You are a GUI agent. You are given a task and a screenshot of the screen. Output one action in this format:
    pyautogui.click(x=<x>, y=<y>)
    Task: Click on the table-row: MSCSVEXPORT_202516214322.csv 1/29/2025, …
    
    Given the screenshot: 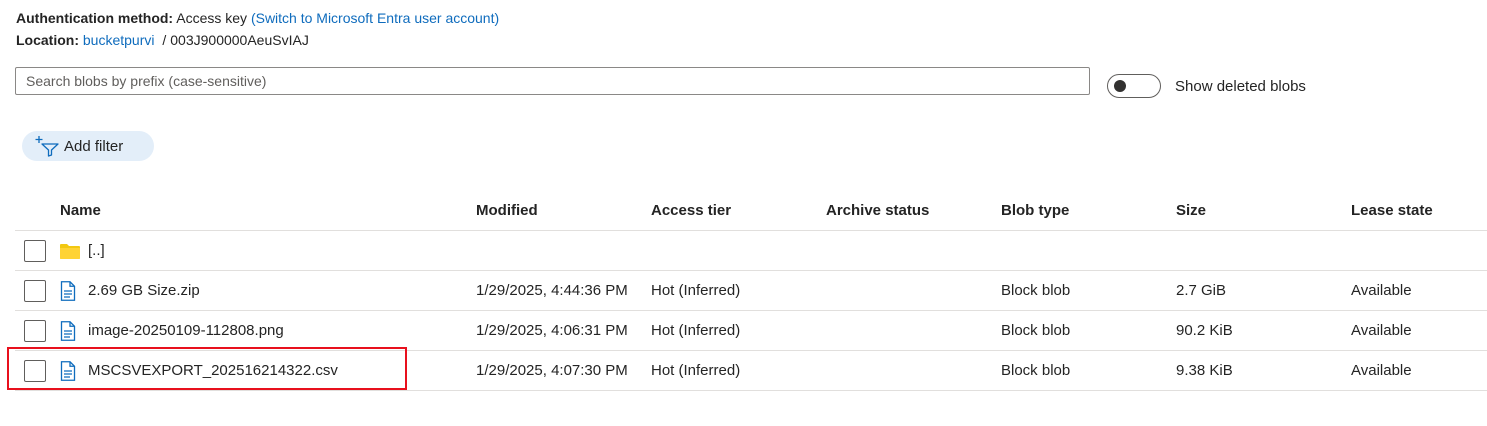 What is the action you would take?
    pyautogui.click(x=751, y=371)
    